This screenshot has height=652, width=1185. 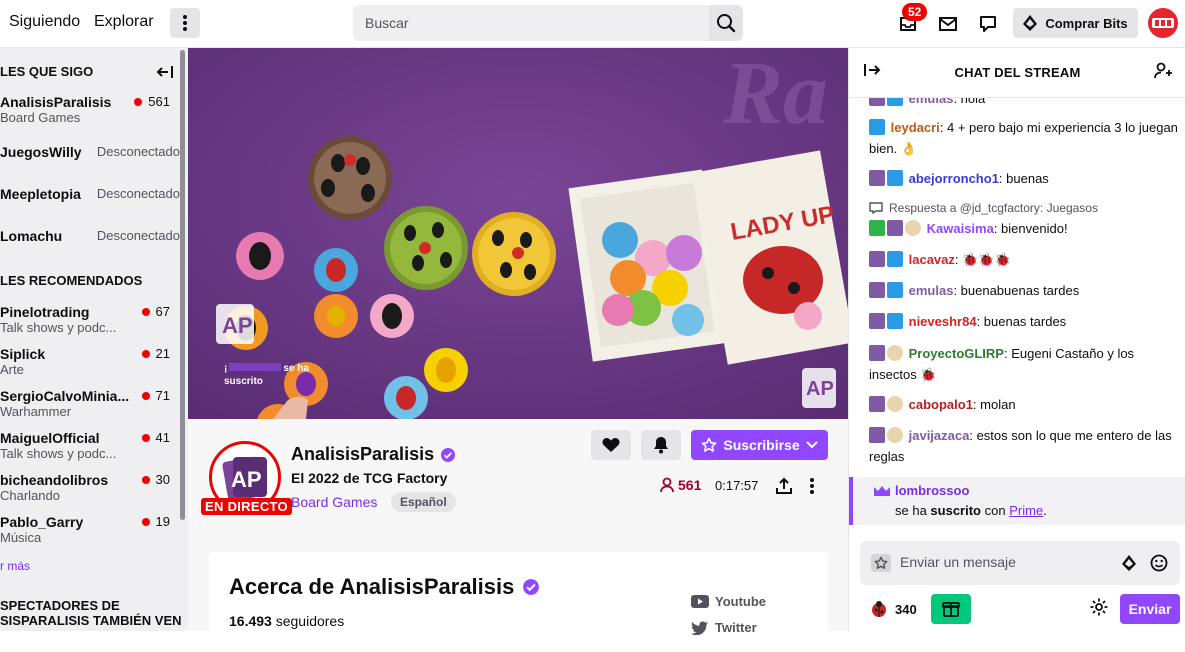 What do you see at coordinates (90, 164) in the screenshot?
I see `sidebar-channel-juegoswilly: JuegosWilly Desconectado` at bounding box center [90, 164].